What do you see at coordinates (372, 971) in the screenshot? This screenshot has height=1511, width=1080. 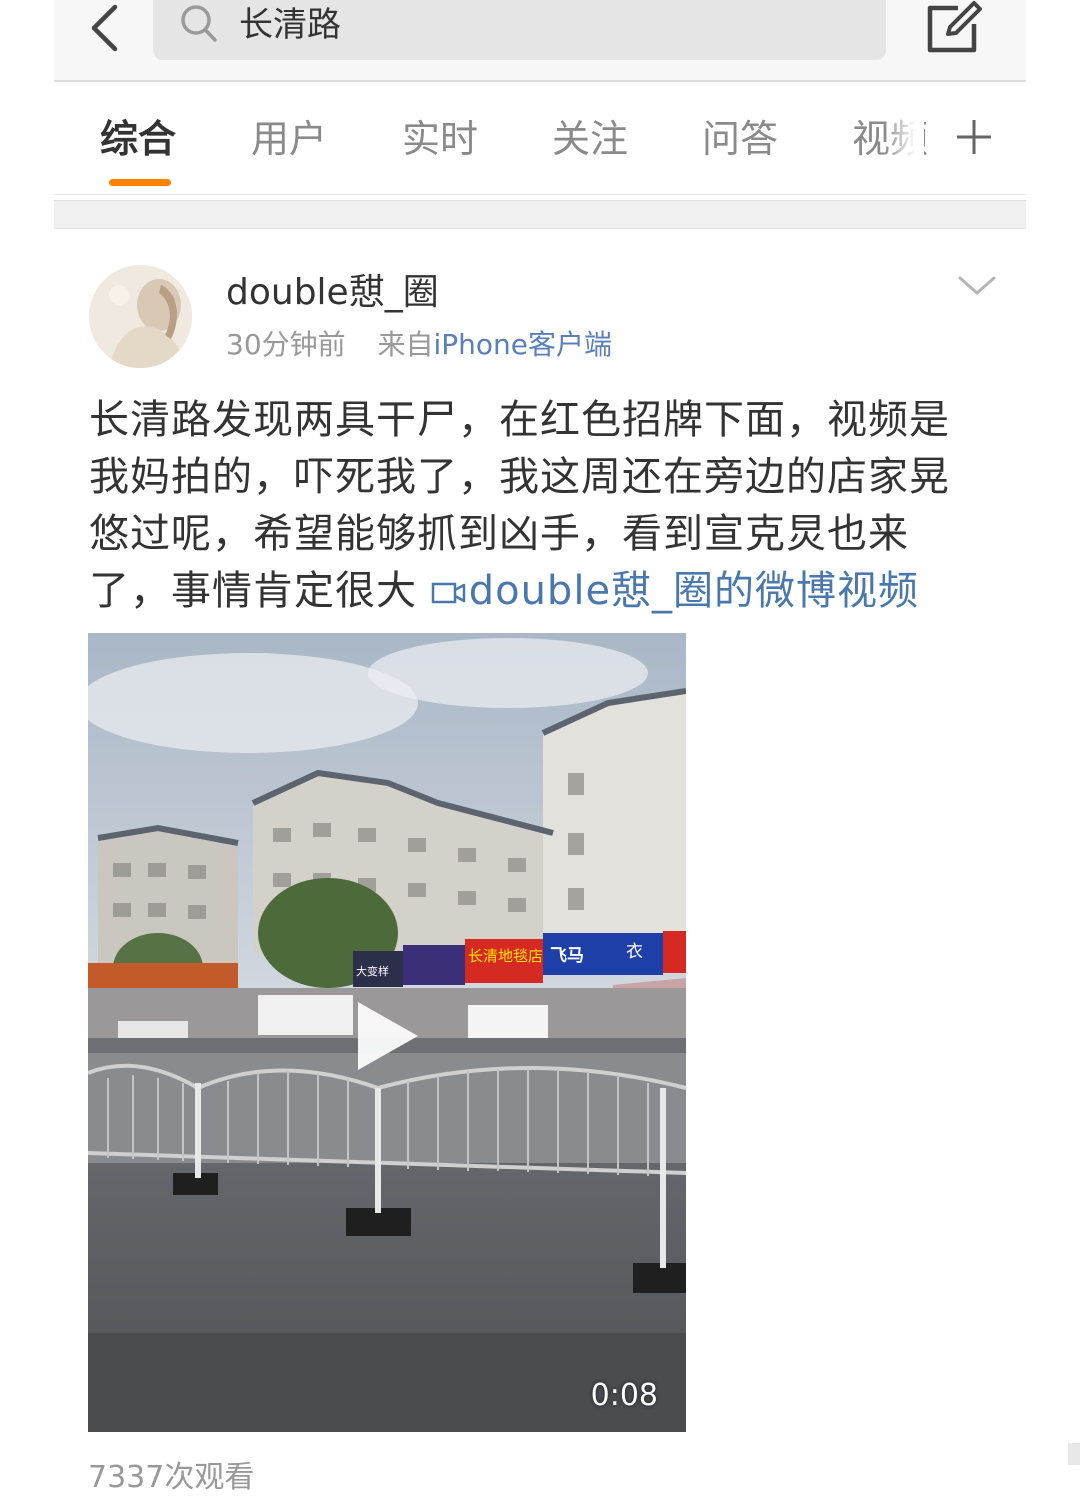 I see `shop-sign-change: 大变样` at bounding box center [372, 971].